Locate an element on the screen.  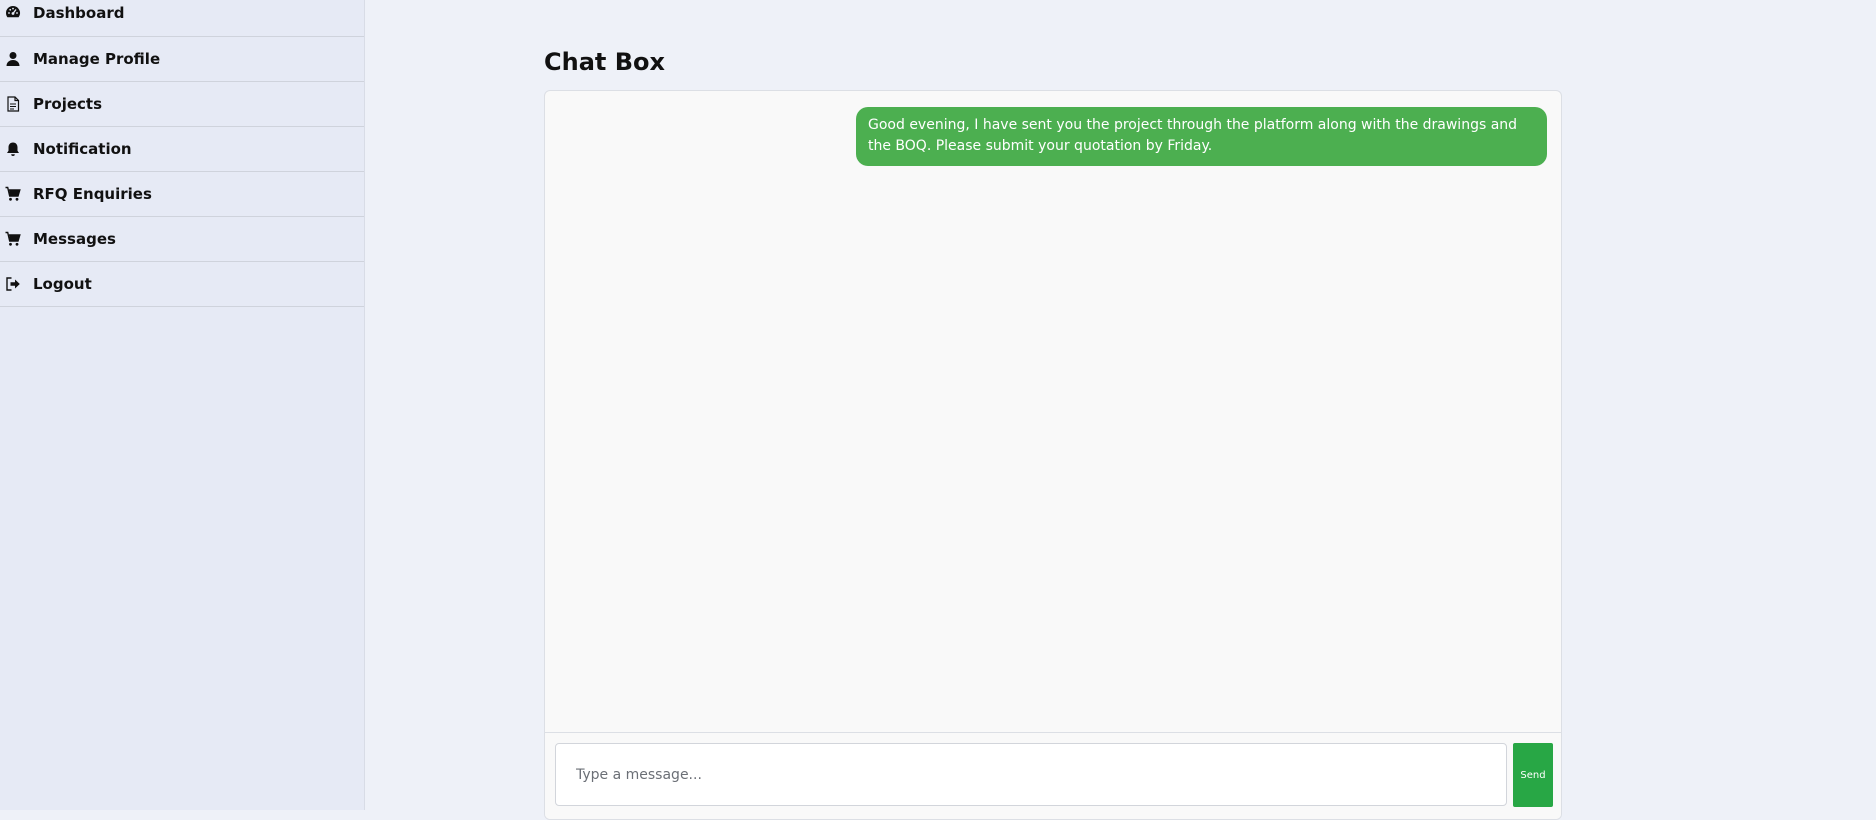
sidebar-item-dashboard: Dashboard is located at coordinates (182, 18).